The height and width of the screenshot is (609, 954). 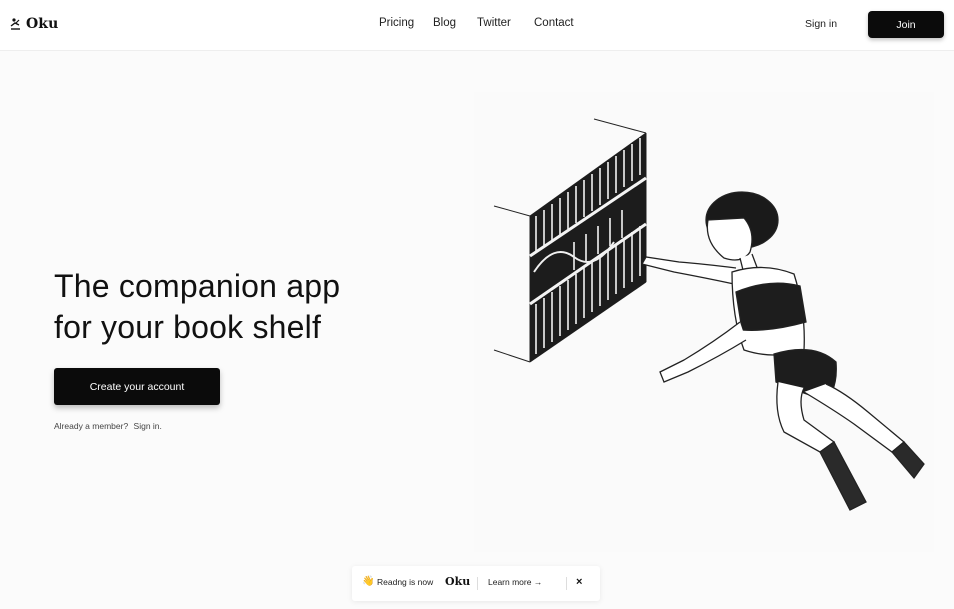 I want to click on create-account-button: Create your account, so click(x=137, y=386).